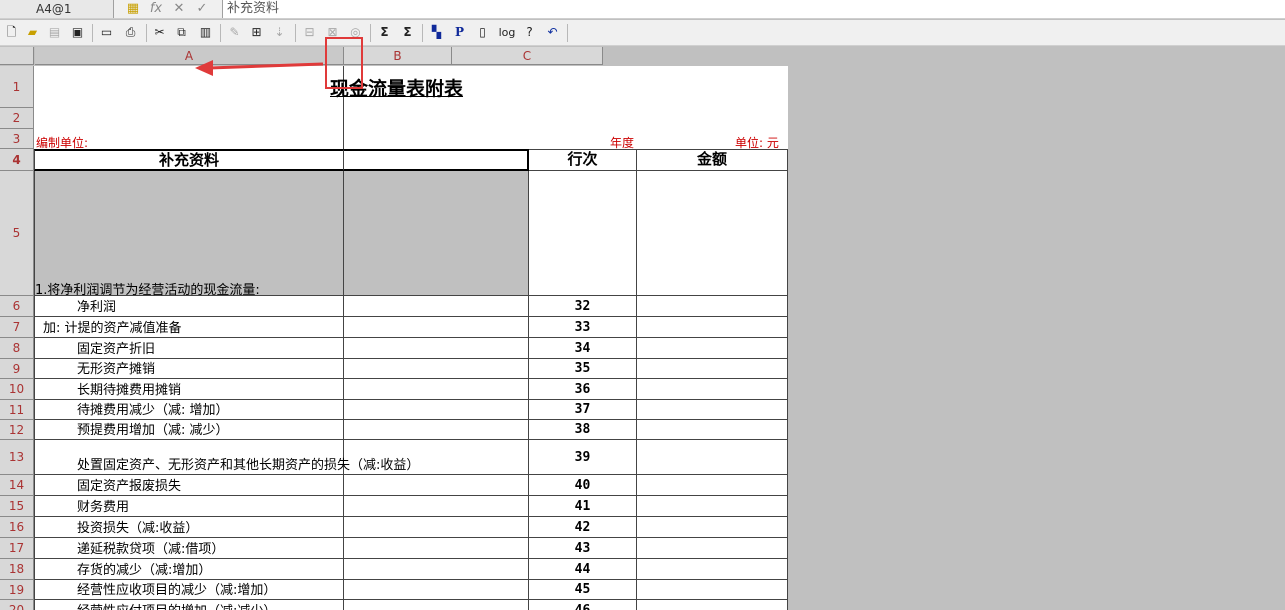 The width and height of the screenshot is (1285, 610). What do you see at coordinates (384, 32) in the screenshot?
I see `sum-icon: Σ` at bounding box center [384, 32].